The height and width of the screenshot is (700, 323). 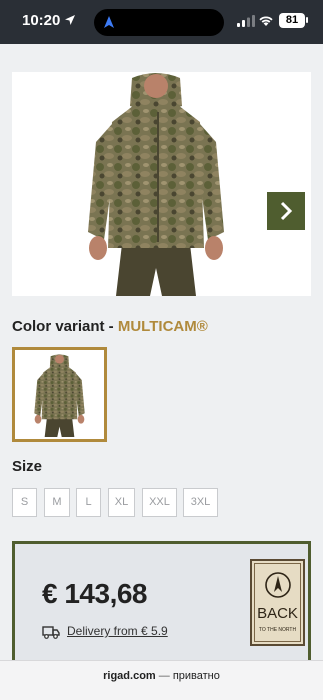 I want to click on next-image-button, so click(x=286, y=211).